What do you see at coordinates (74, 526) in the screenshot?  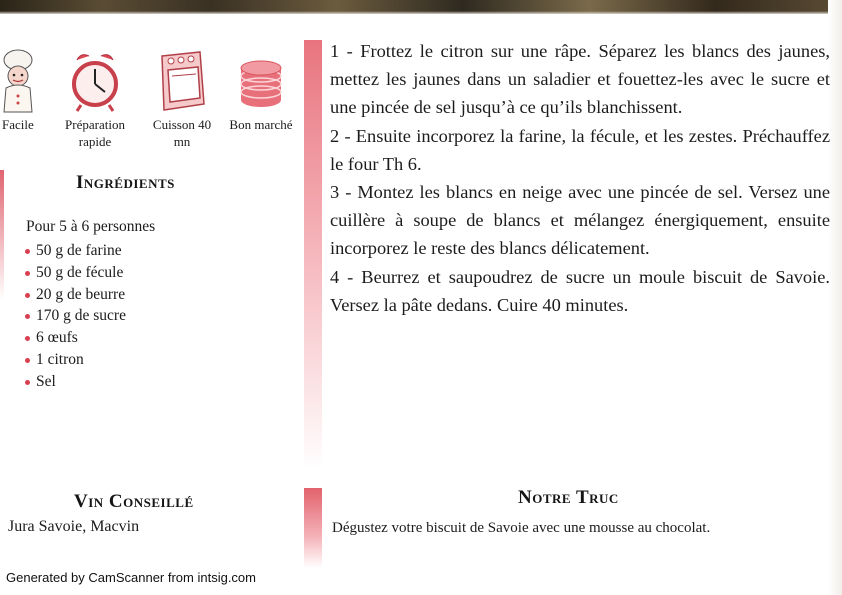 I see `wine-text: Jura Savoie, Macvin` at bounding box center [74, 526].